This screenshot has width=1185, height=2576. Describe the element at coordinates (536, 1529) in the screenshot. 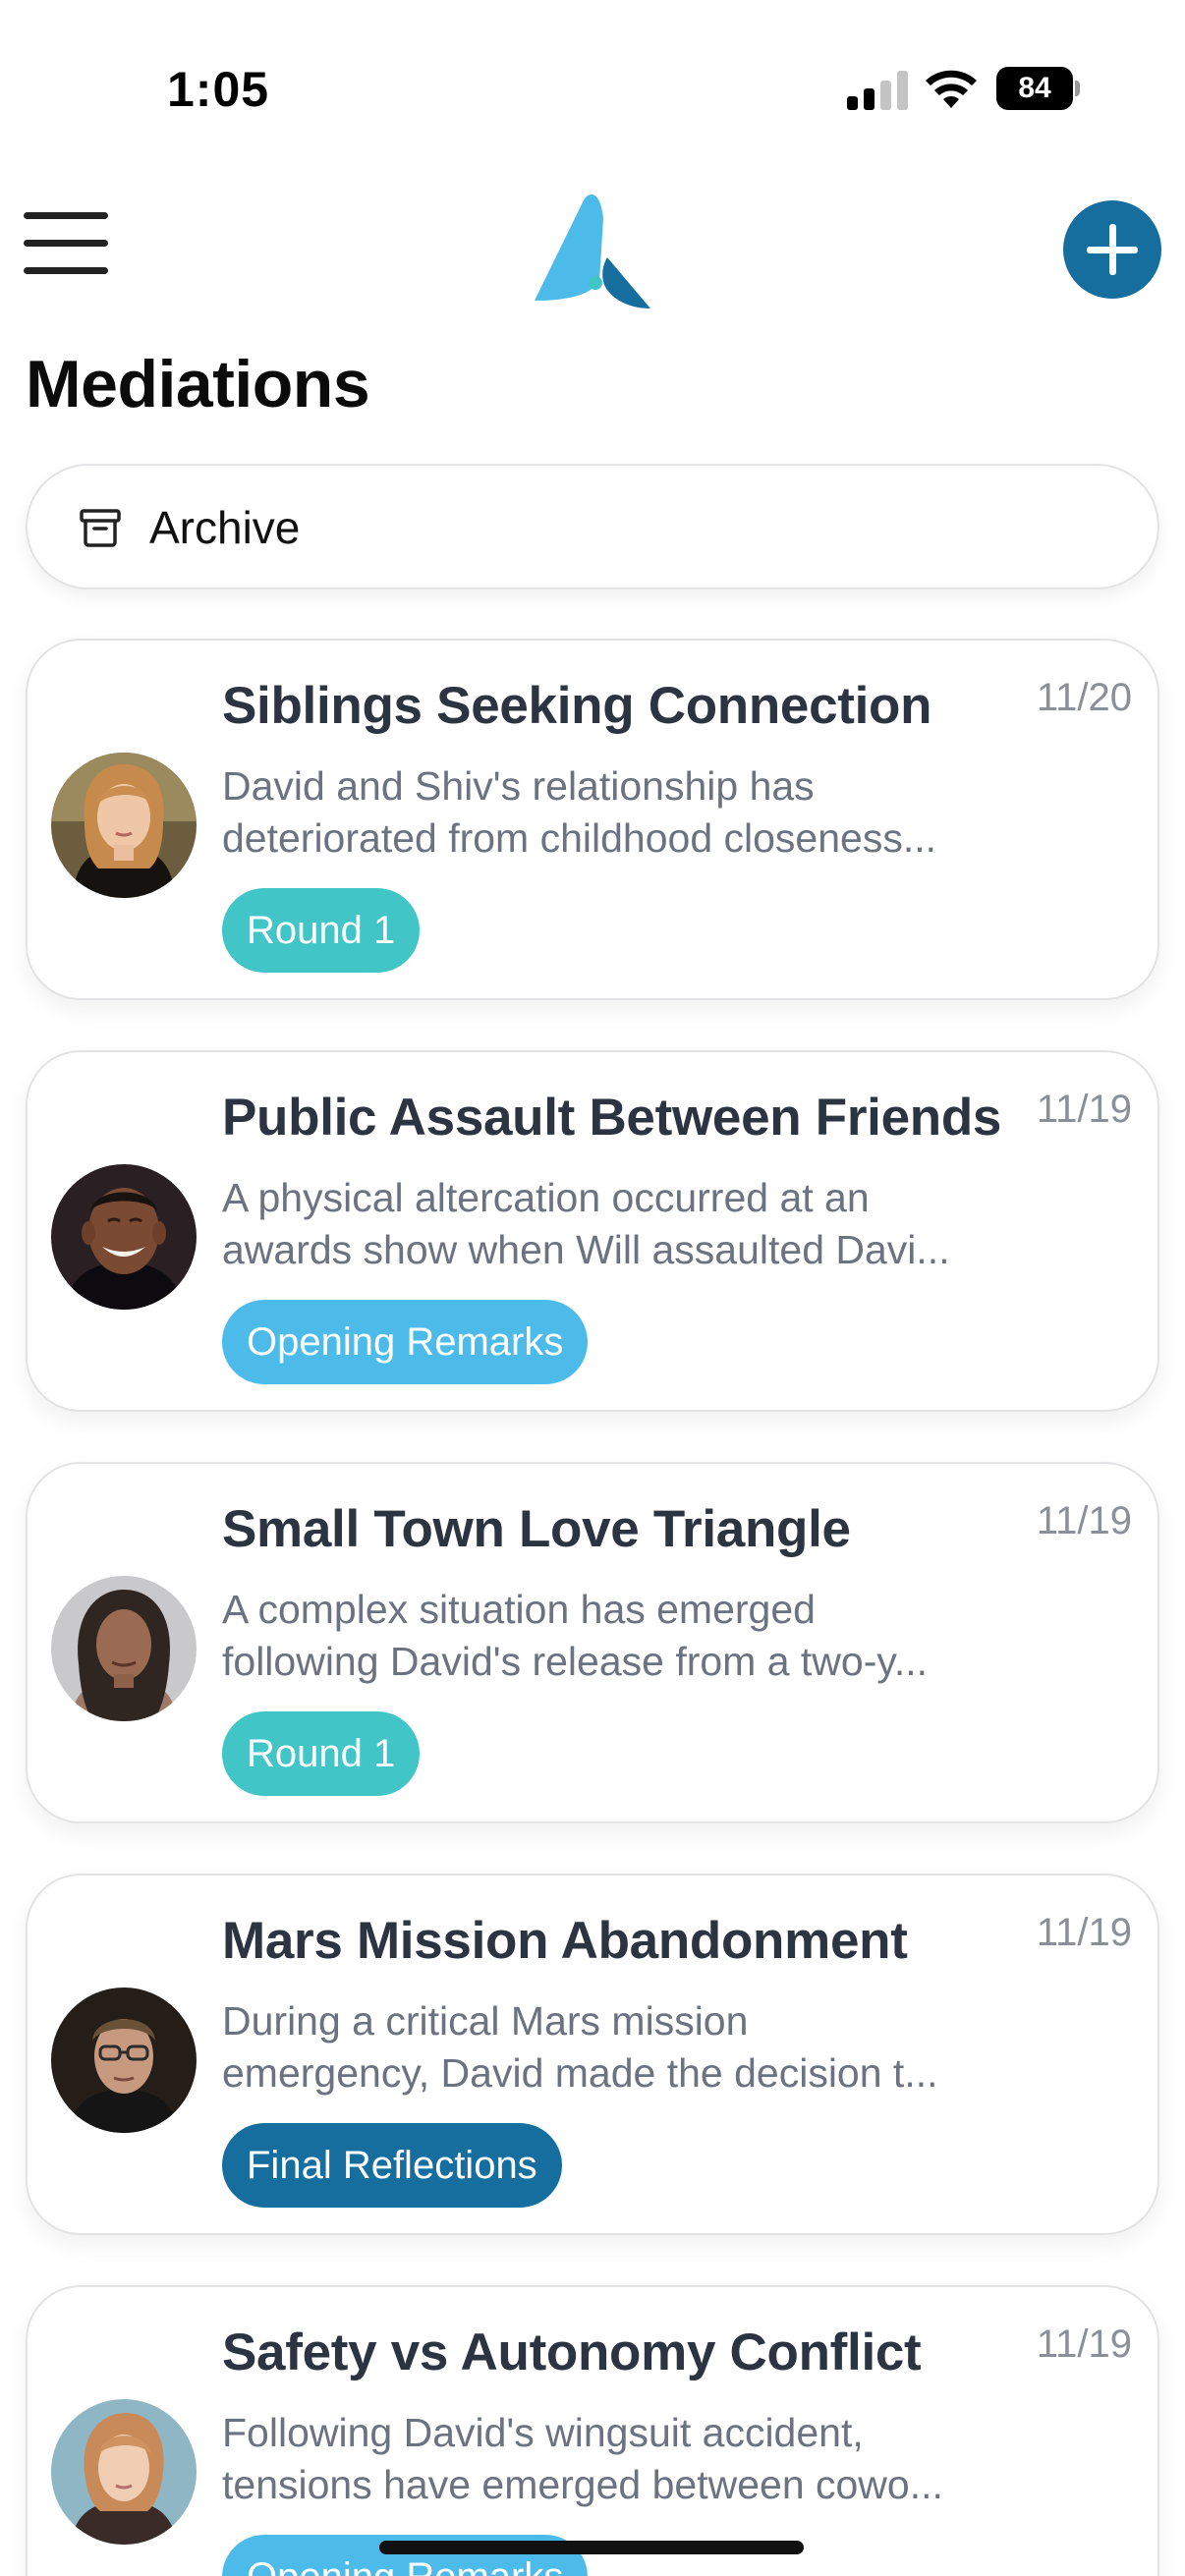

I see `mediation-title: Small Town Love Triangle` at that location.